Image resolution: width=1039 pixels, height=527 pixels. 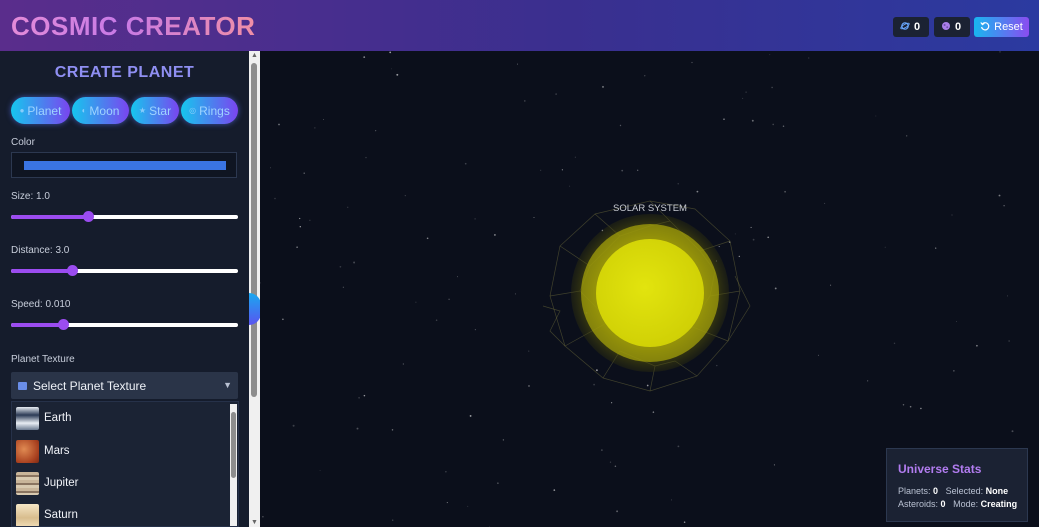 What do you see at coordinates (999, 504) in the screenshot?
I see `mode-value: Creating` at bounding box center [999, 504].